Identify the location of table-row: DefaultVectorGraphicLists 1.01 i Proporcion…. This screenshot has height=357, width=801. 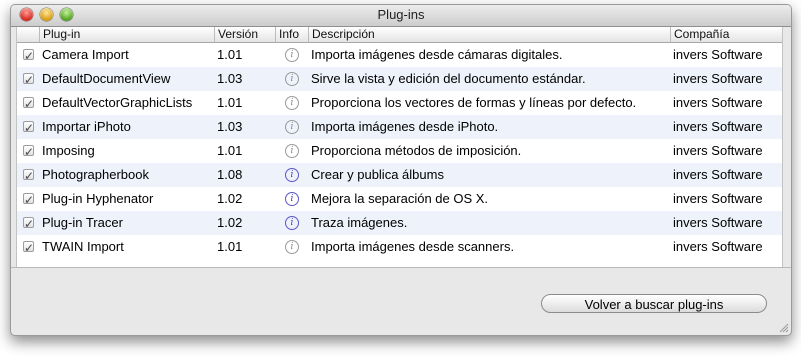
(399, 103).